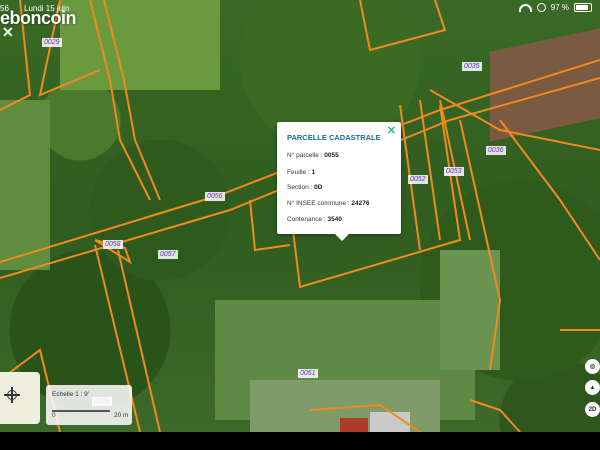 Image resolution: width=600 pixels, height=450 pixels. I want to click on status-bar: 56 Lundi 15 juin 97 %, so click(300, 8).